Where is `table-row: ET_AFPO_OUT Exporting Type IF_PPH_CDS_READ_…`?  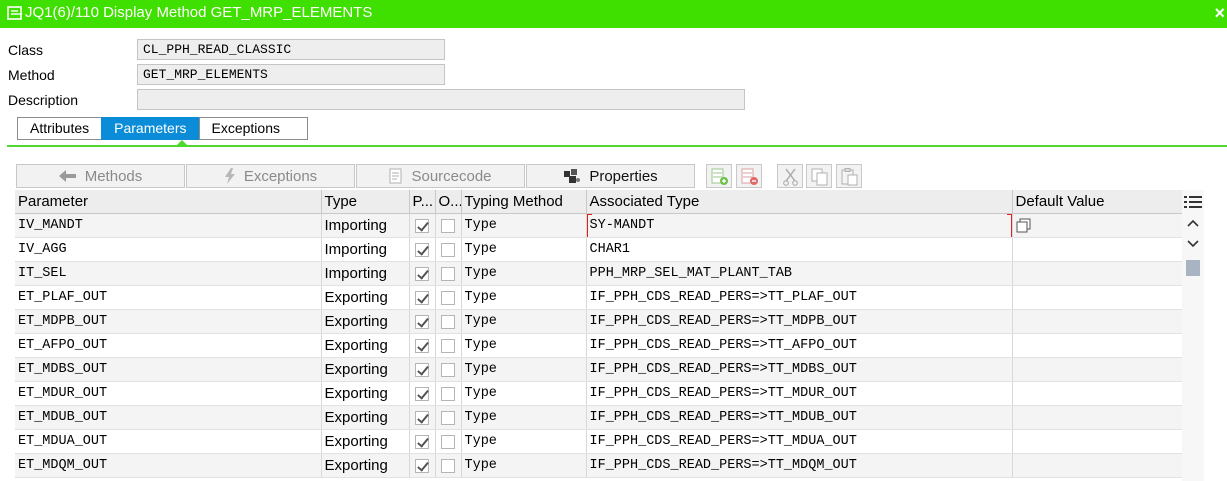
table-row: ET_AFPO_OUT Exporting Type IF_PPH_CDS_READ_… is located at coordinates (599, 345).